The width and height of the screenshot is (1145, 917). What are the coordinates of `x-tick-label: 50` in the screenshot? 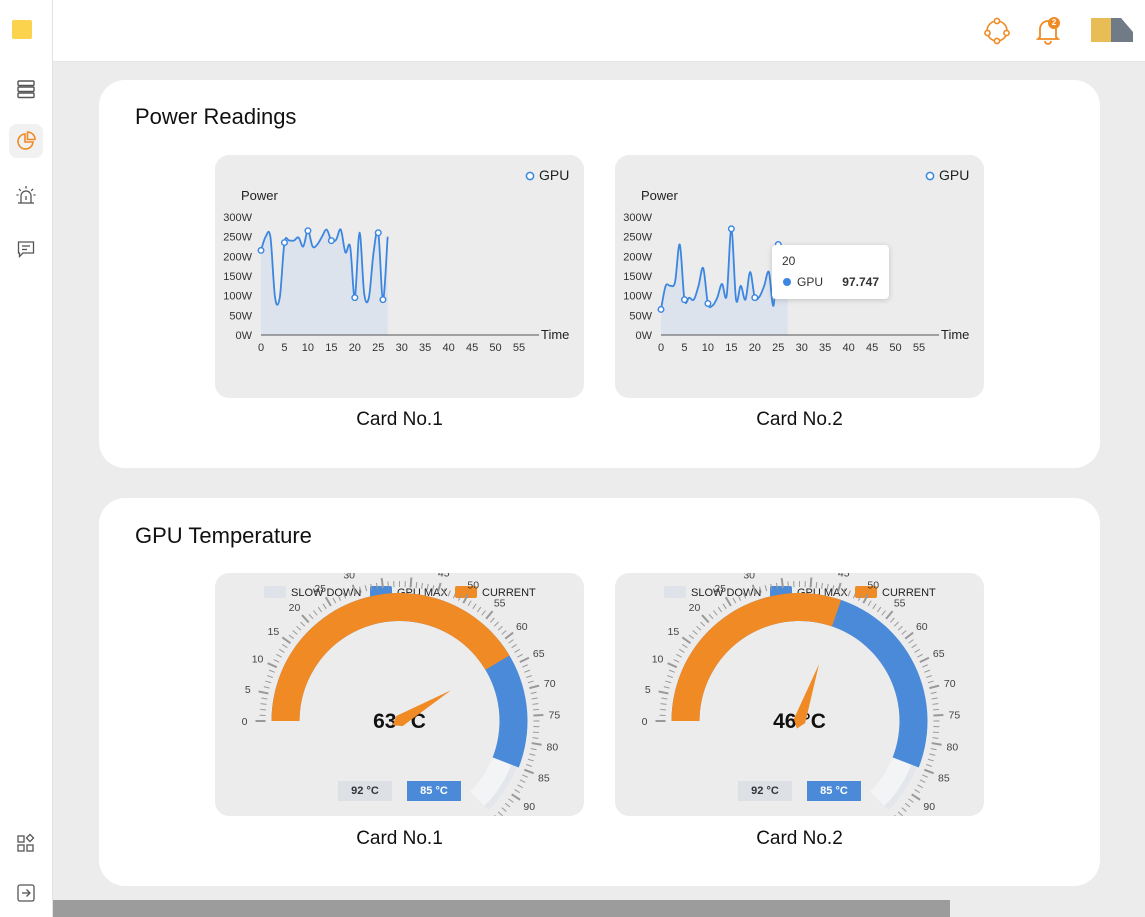 It's located at (895, 348).